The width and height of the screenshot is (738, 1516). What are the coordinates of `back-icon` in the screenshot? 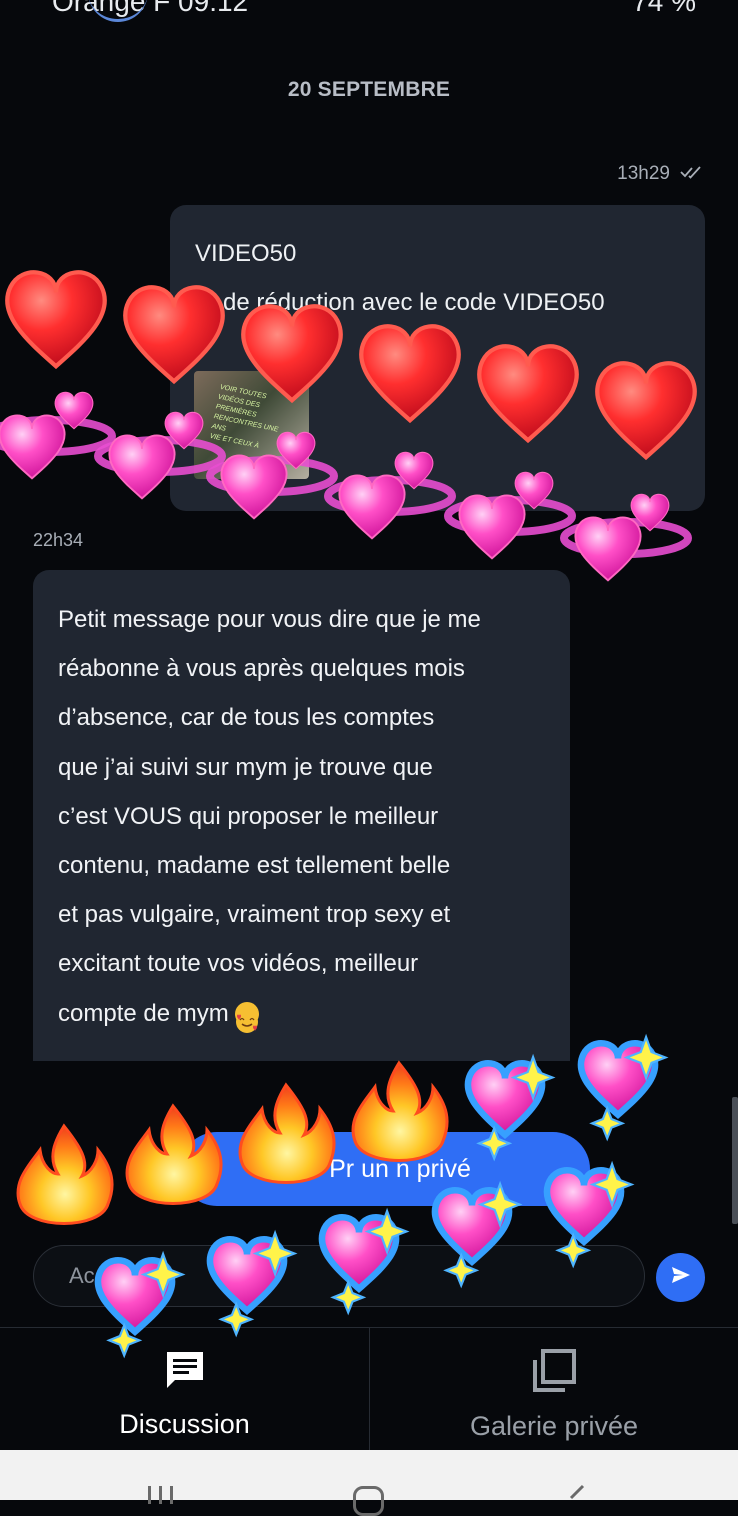 It's located at (575, 1496).